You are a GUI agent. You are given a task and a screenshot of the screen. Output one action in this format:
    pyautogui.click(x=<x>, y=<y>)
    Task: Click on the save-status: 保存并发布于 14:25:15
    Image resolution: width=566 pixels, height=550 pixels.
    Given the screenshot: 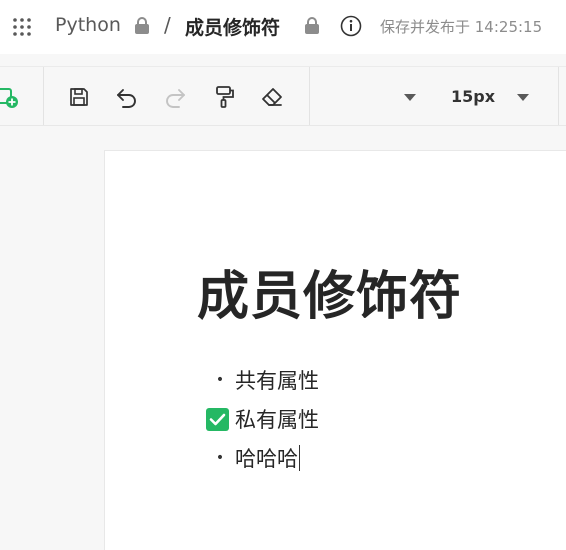 What is the action you would take?
    pyautogui.click(x=461, y=27)
    